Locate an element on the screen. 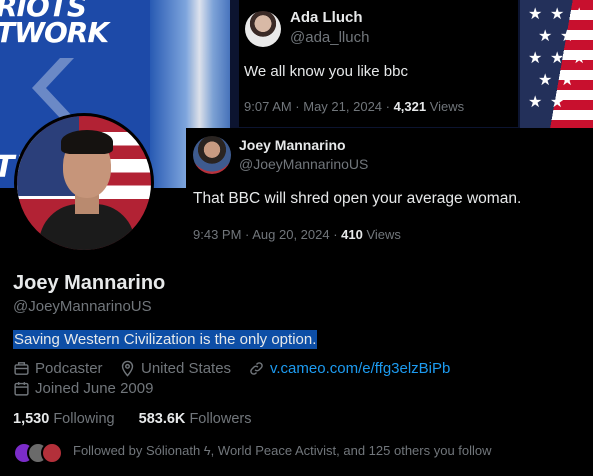 This screenshot has width=593, height=476. tweet-view-count: 410 is located at coordinates (352, 234).